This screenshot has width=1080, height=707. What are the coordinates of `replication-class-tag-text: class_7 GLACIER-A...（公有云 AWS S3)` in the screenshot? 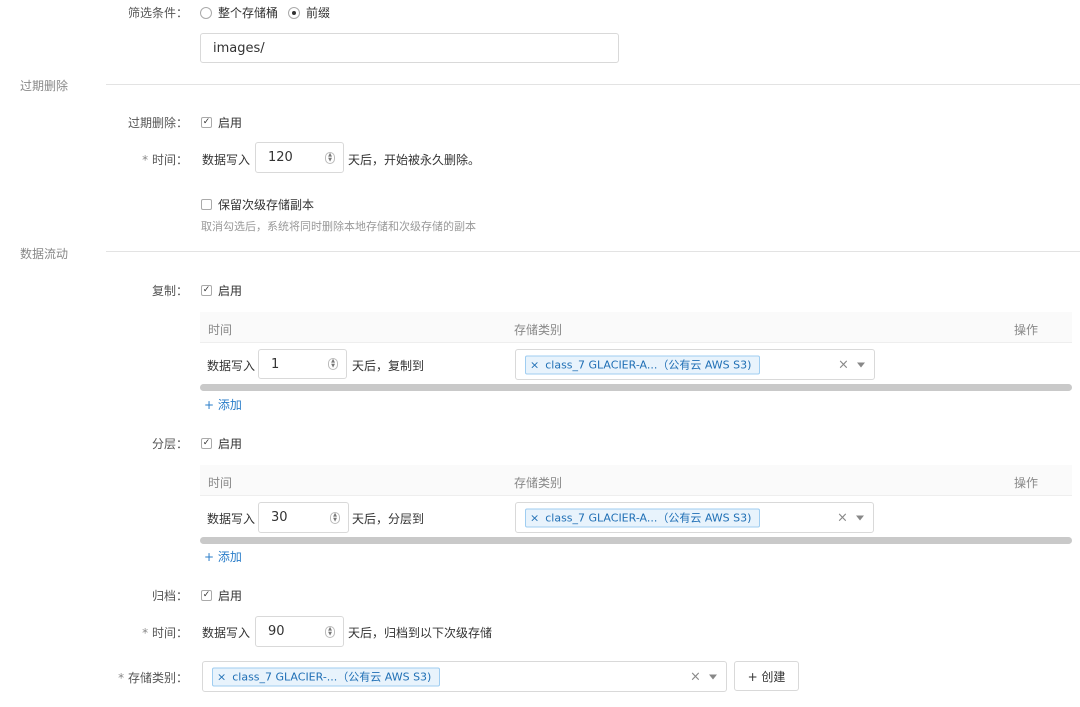 It's located at (648, 365).